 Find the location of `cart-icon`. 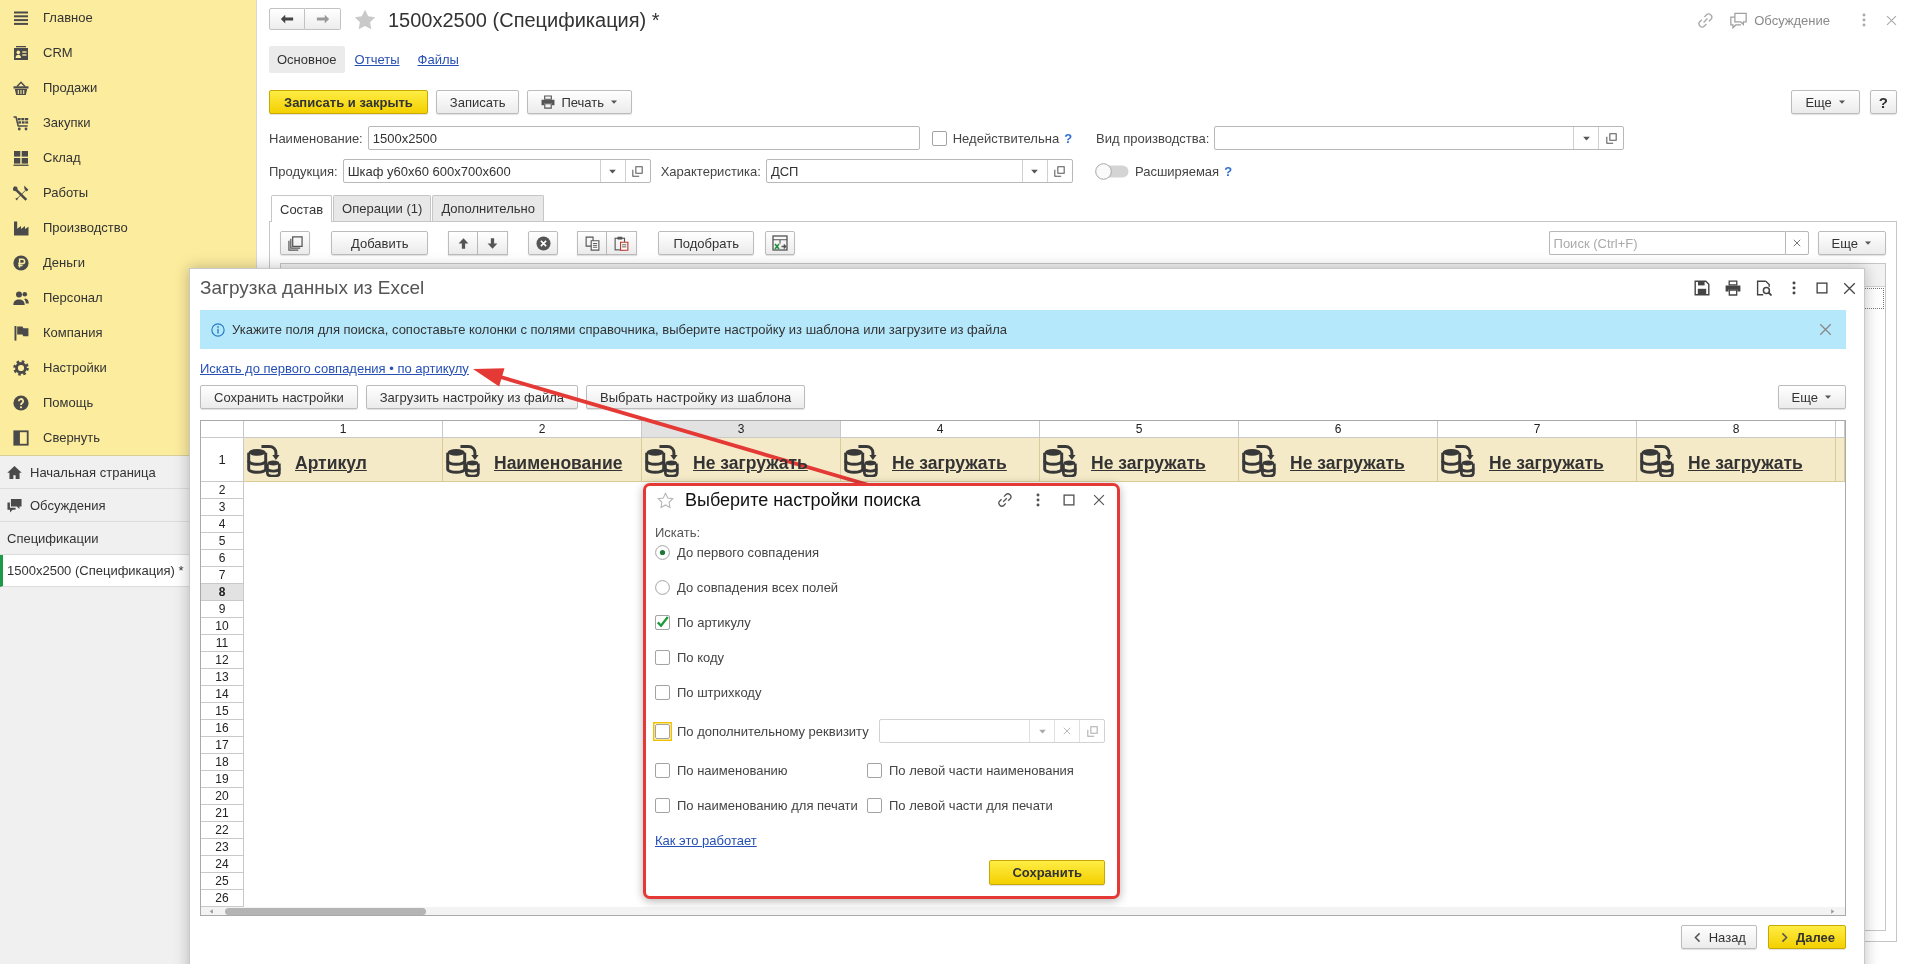

cart-icon is located at coordinates (21, 122).